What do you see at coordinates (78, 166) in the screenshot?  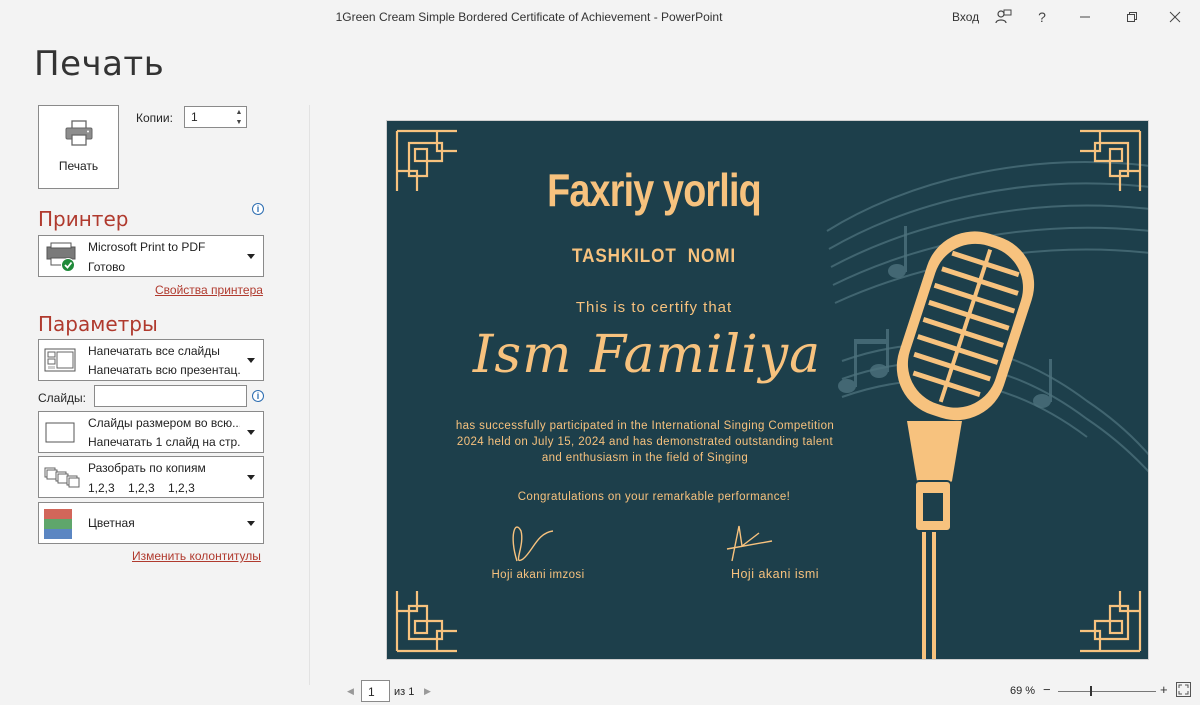 I see `print-button-label: Печать` at bounding box center [78, 166].